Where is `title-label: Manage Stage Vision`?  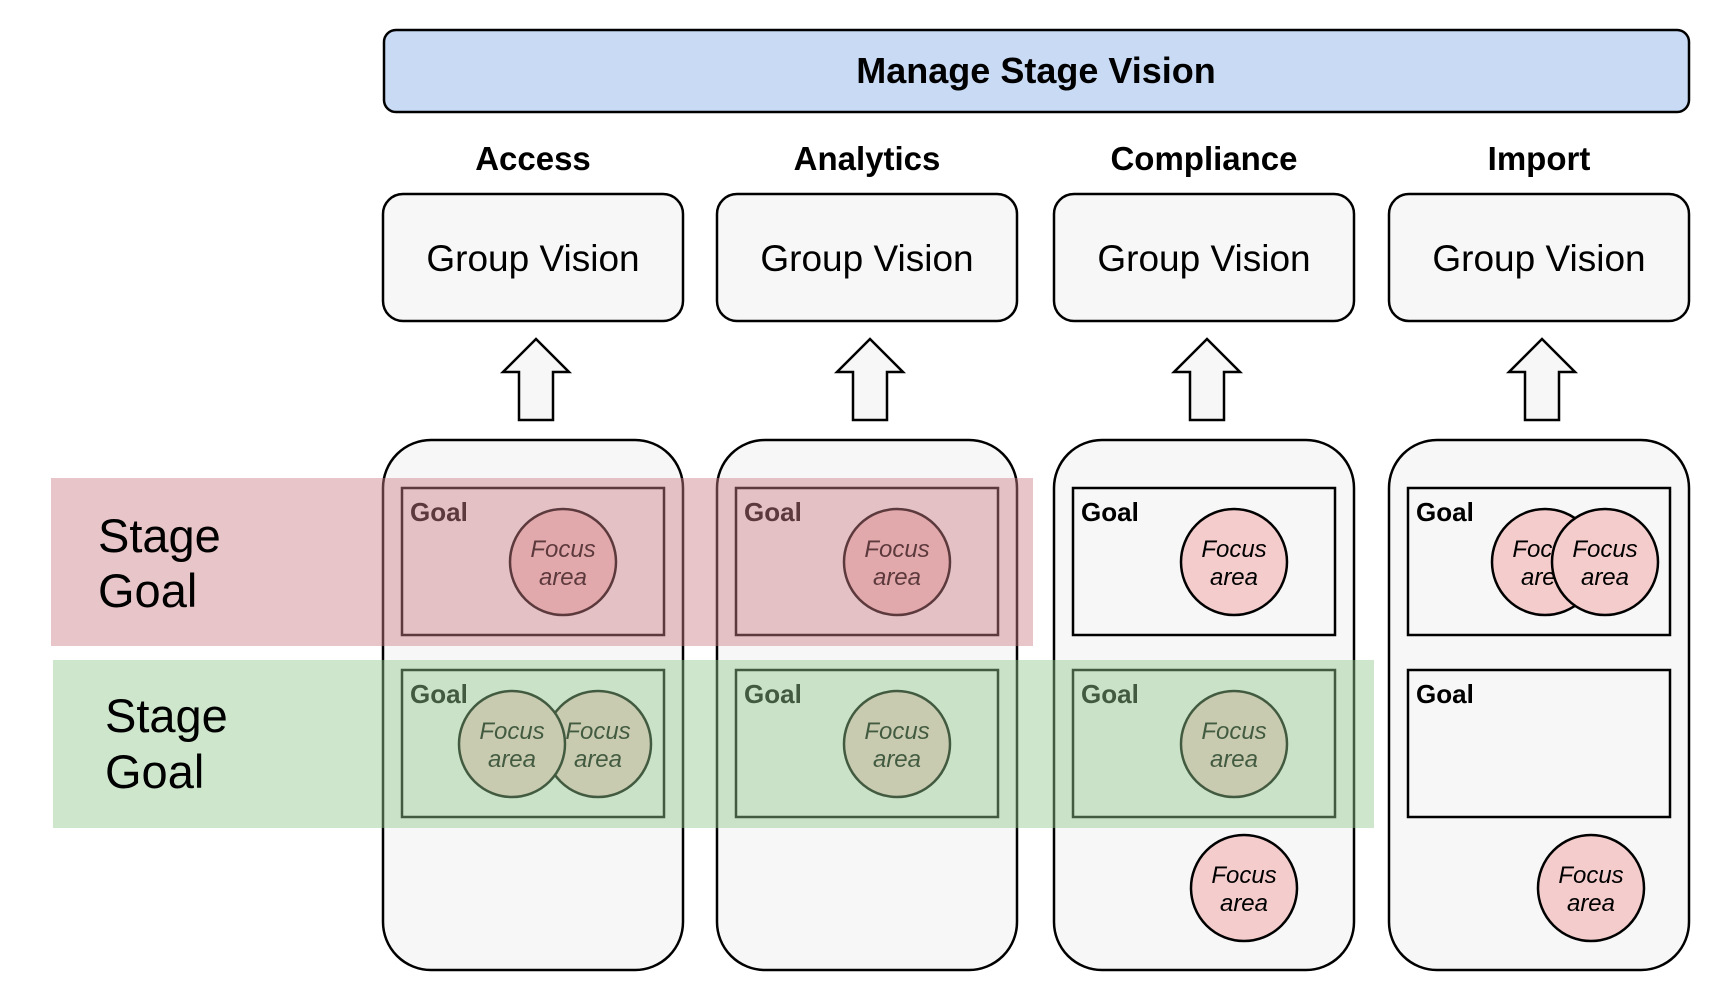
title-label: Manage Stage Vision is located at coordinates (1035, 70).